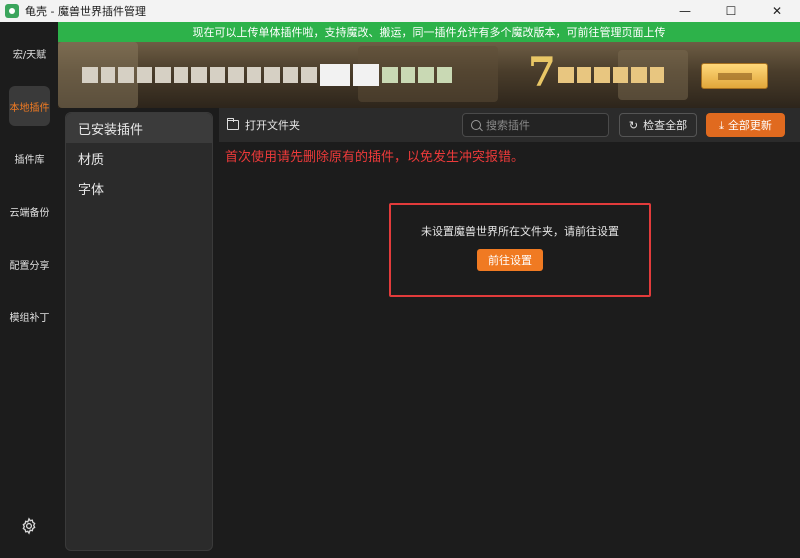 The width and height of the screenshot is (800, 558). What do you see at coordinates (734, 76) in the screenshot?
I see `banner-action-badge` at bounding box center [734, 76].